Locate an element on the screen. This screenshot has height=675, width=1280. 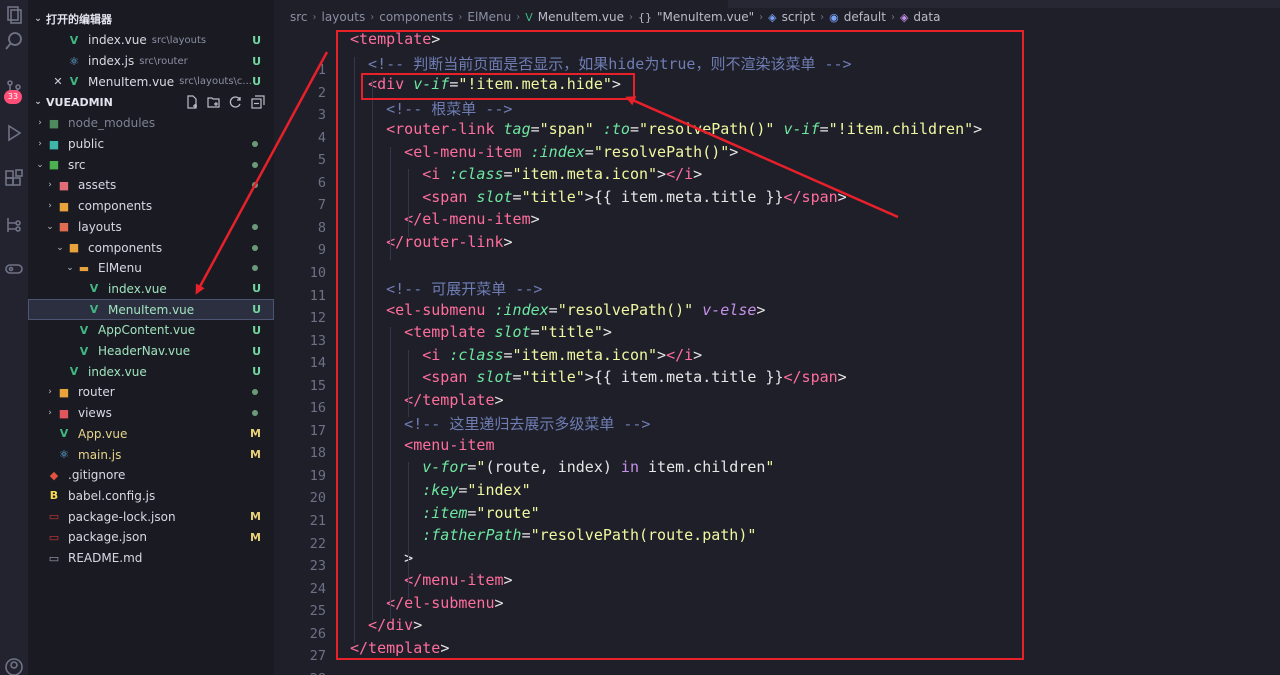
tree-item: ◆ .gitignore is located at coordinates (151, 475).